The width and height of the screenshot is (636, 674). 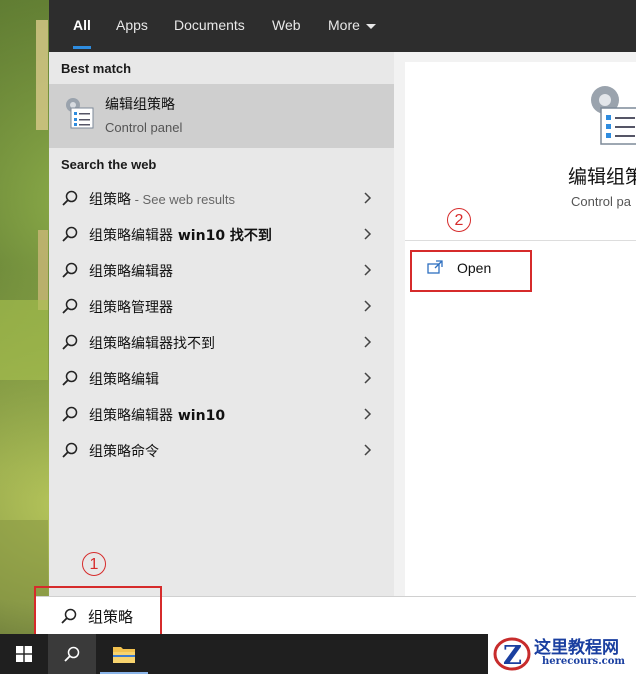 What do you see at coordinates (286, 26) in the screenshot?
I see `tab-web: Web` at bounding box center [286, 26].